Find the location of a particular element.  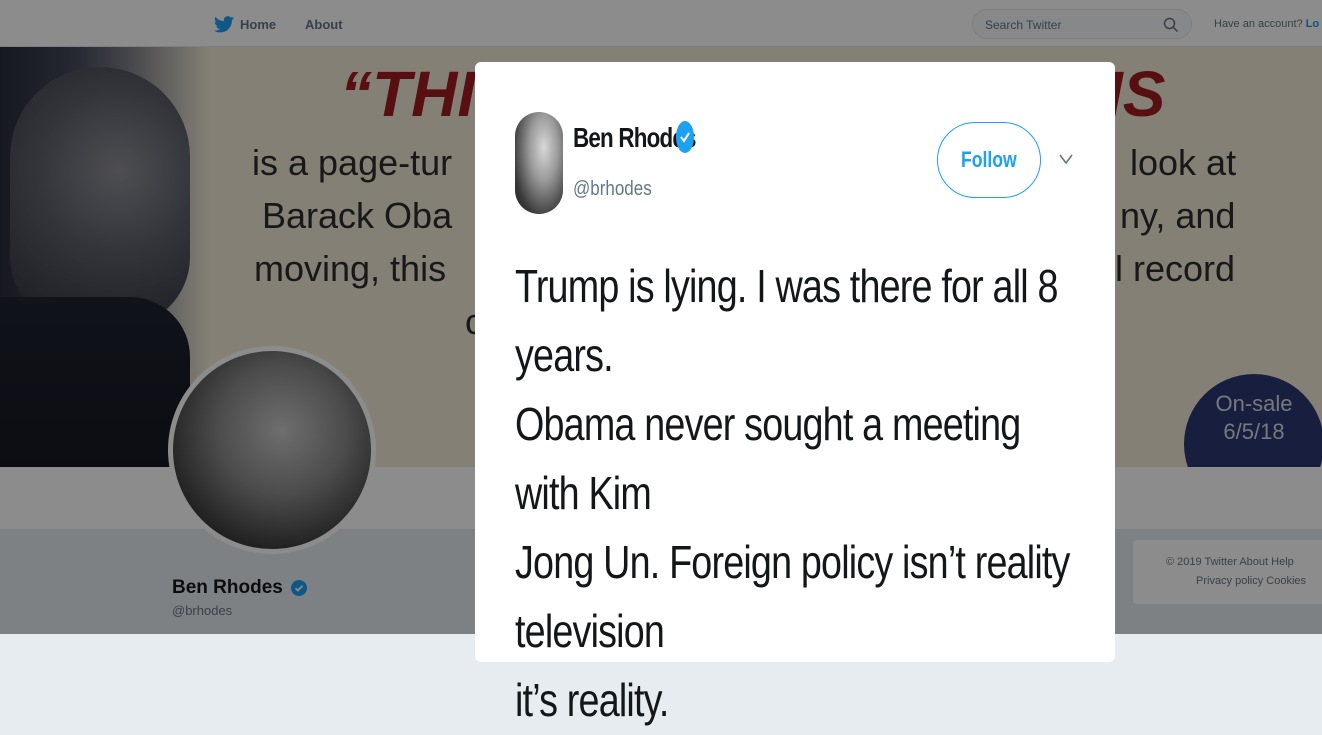

tweet-author-handle: @brhodes is located at coordinates (612, 189).